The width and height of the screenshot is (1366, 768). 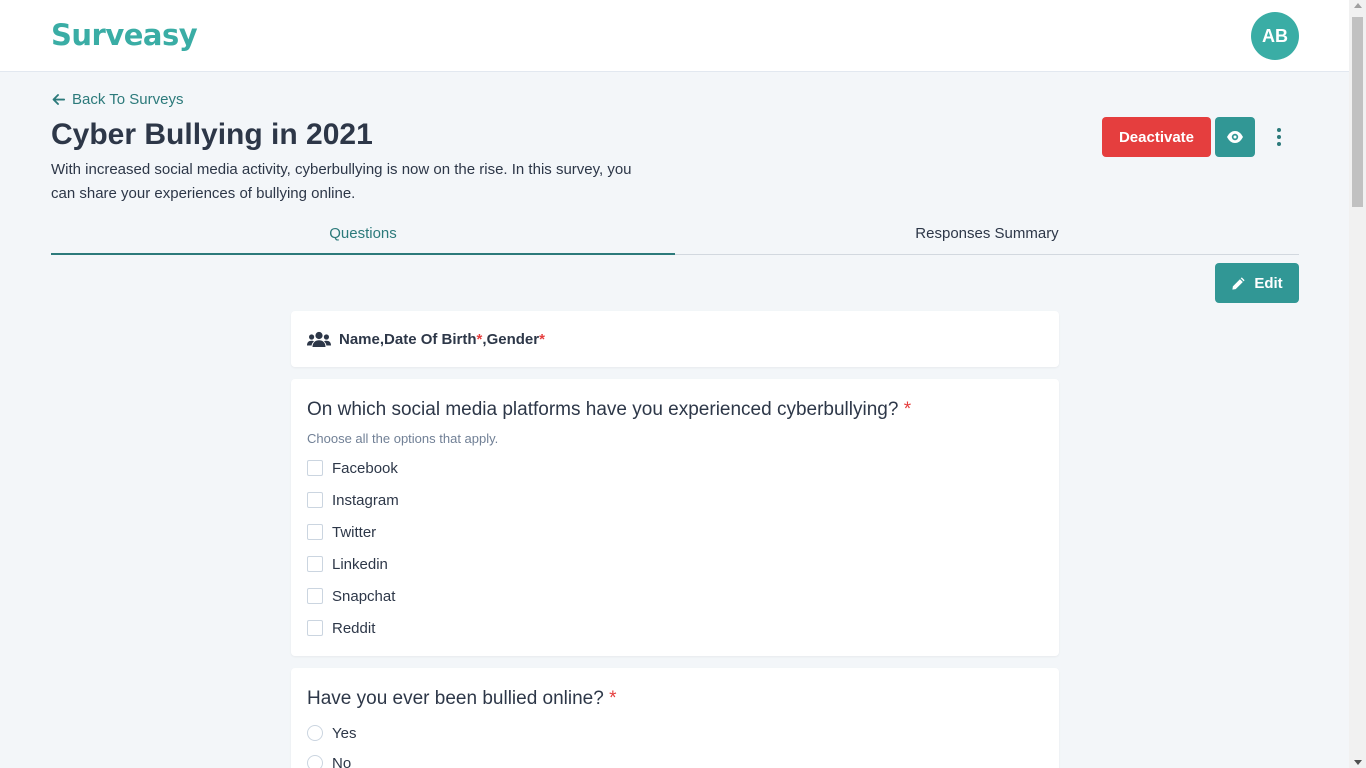 I want to click on demographic-fields: Name,Date Of Birth*,Gender*, so click(x=442, y=339).